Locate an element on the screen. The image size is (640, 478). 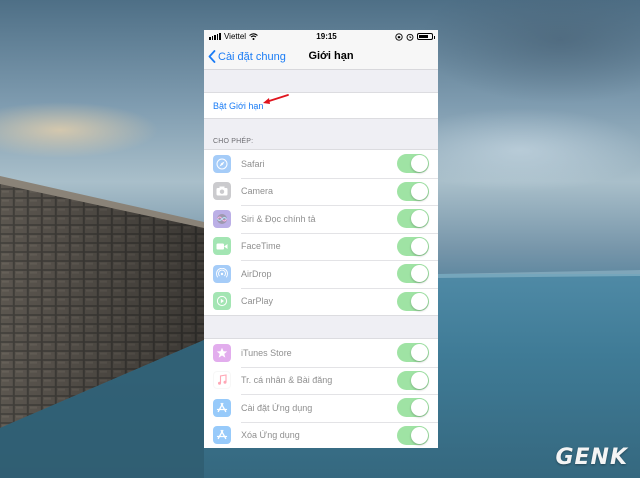
settings-row-facetime: FaceTime is located at coordinates (321, 246).